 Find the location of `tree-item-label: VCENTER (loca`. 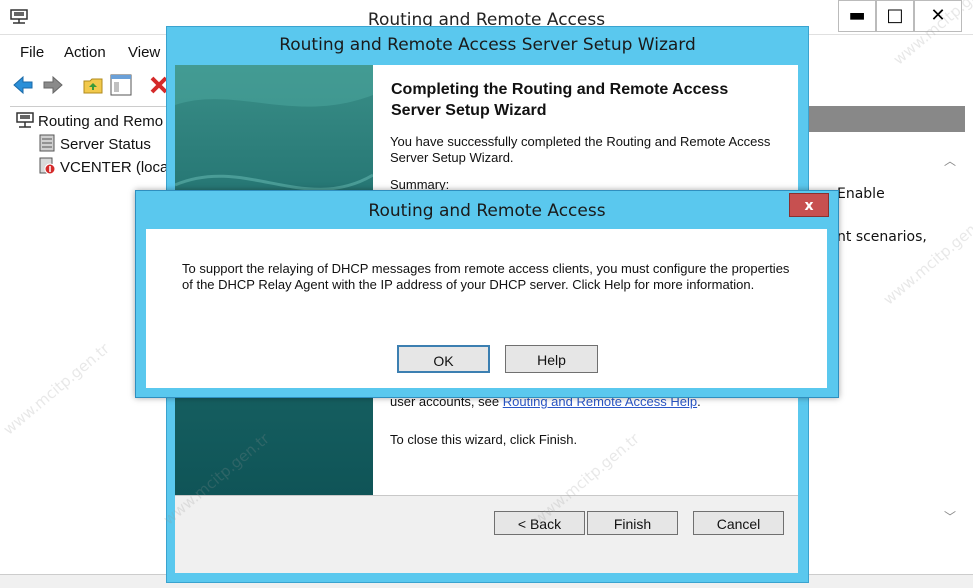

tree-item-label: VCENTER (loca is located at coordinates (114, 167).